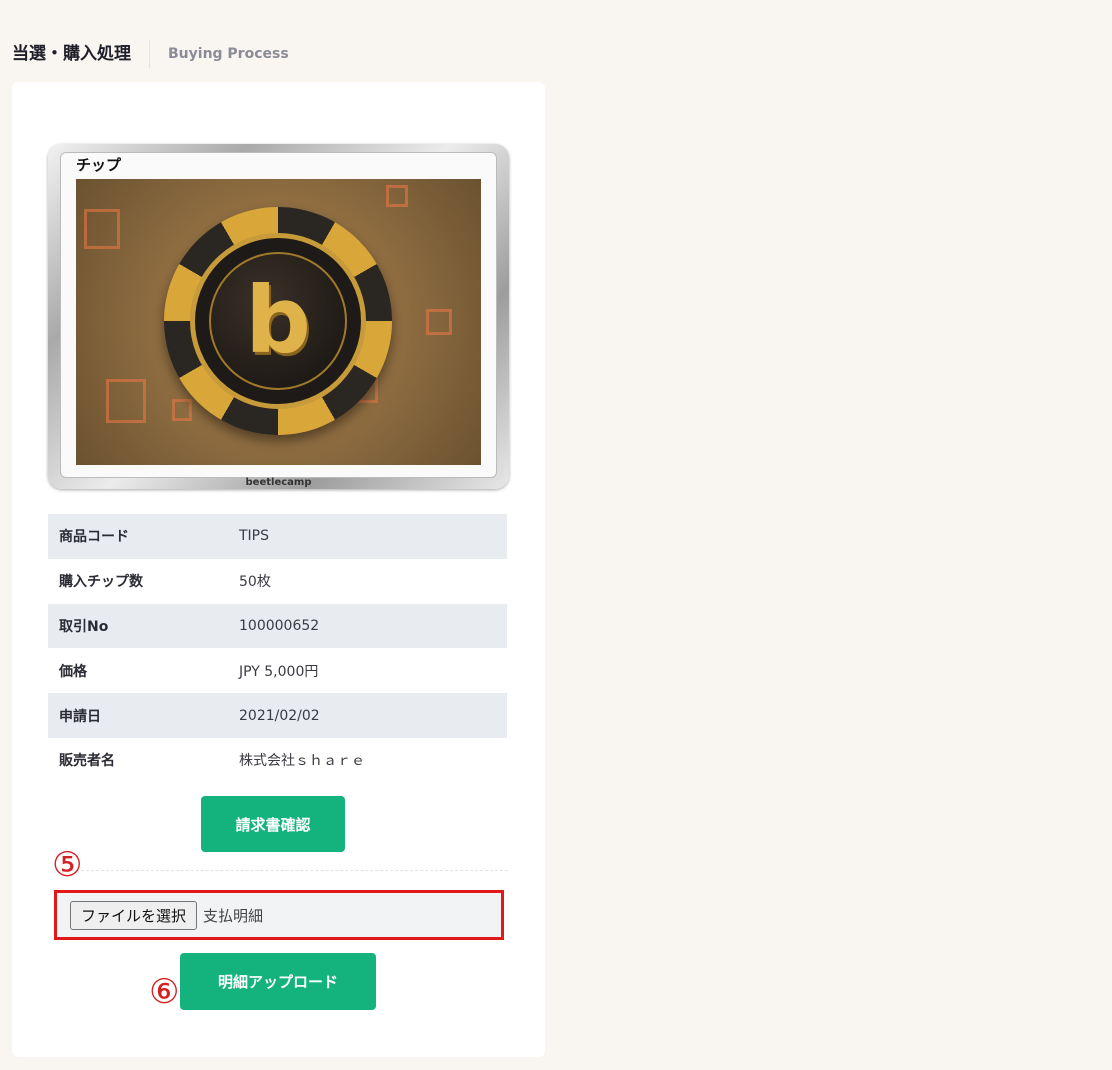 Image resolution: width=1112 pixels, height=1070 pixels. What do you see at coordinates (233, 915) in the screenshot?
I see `selected-file-name: 支払明細` at bounding box center [233, 915].